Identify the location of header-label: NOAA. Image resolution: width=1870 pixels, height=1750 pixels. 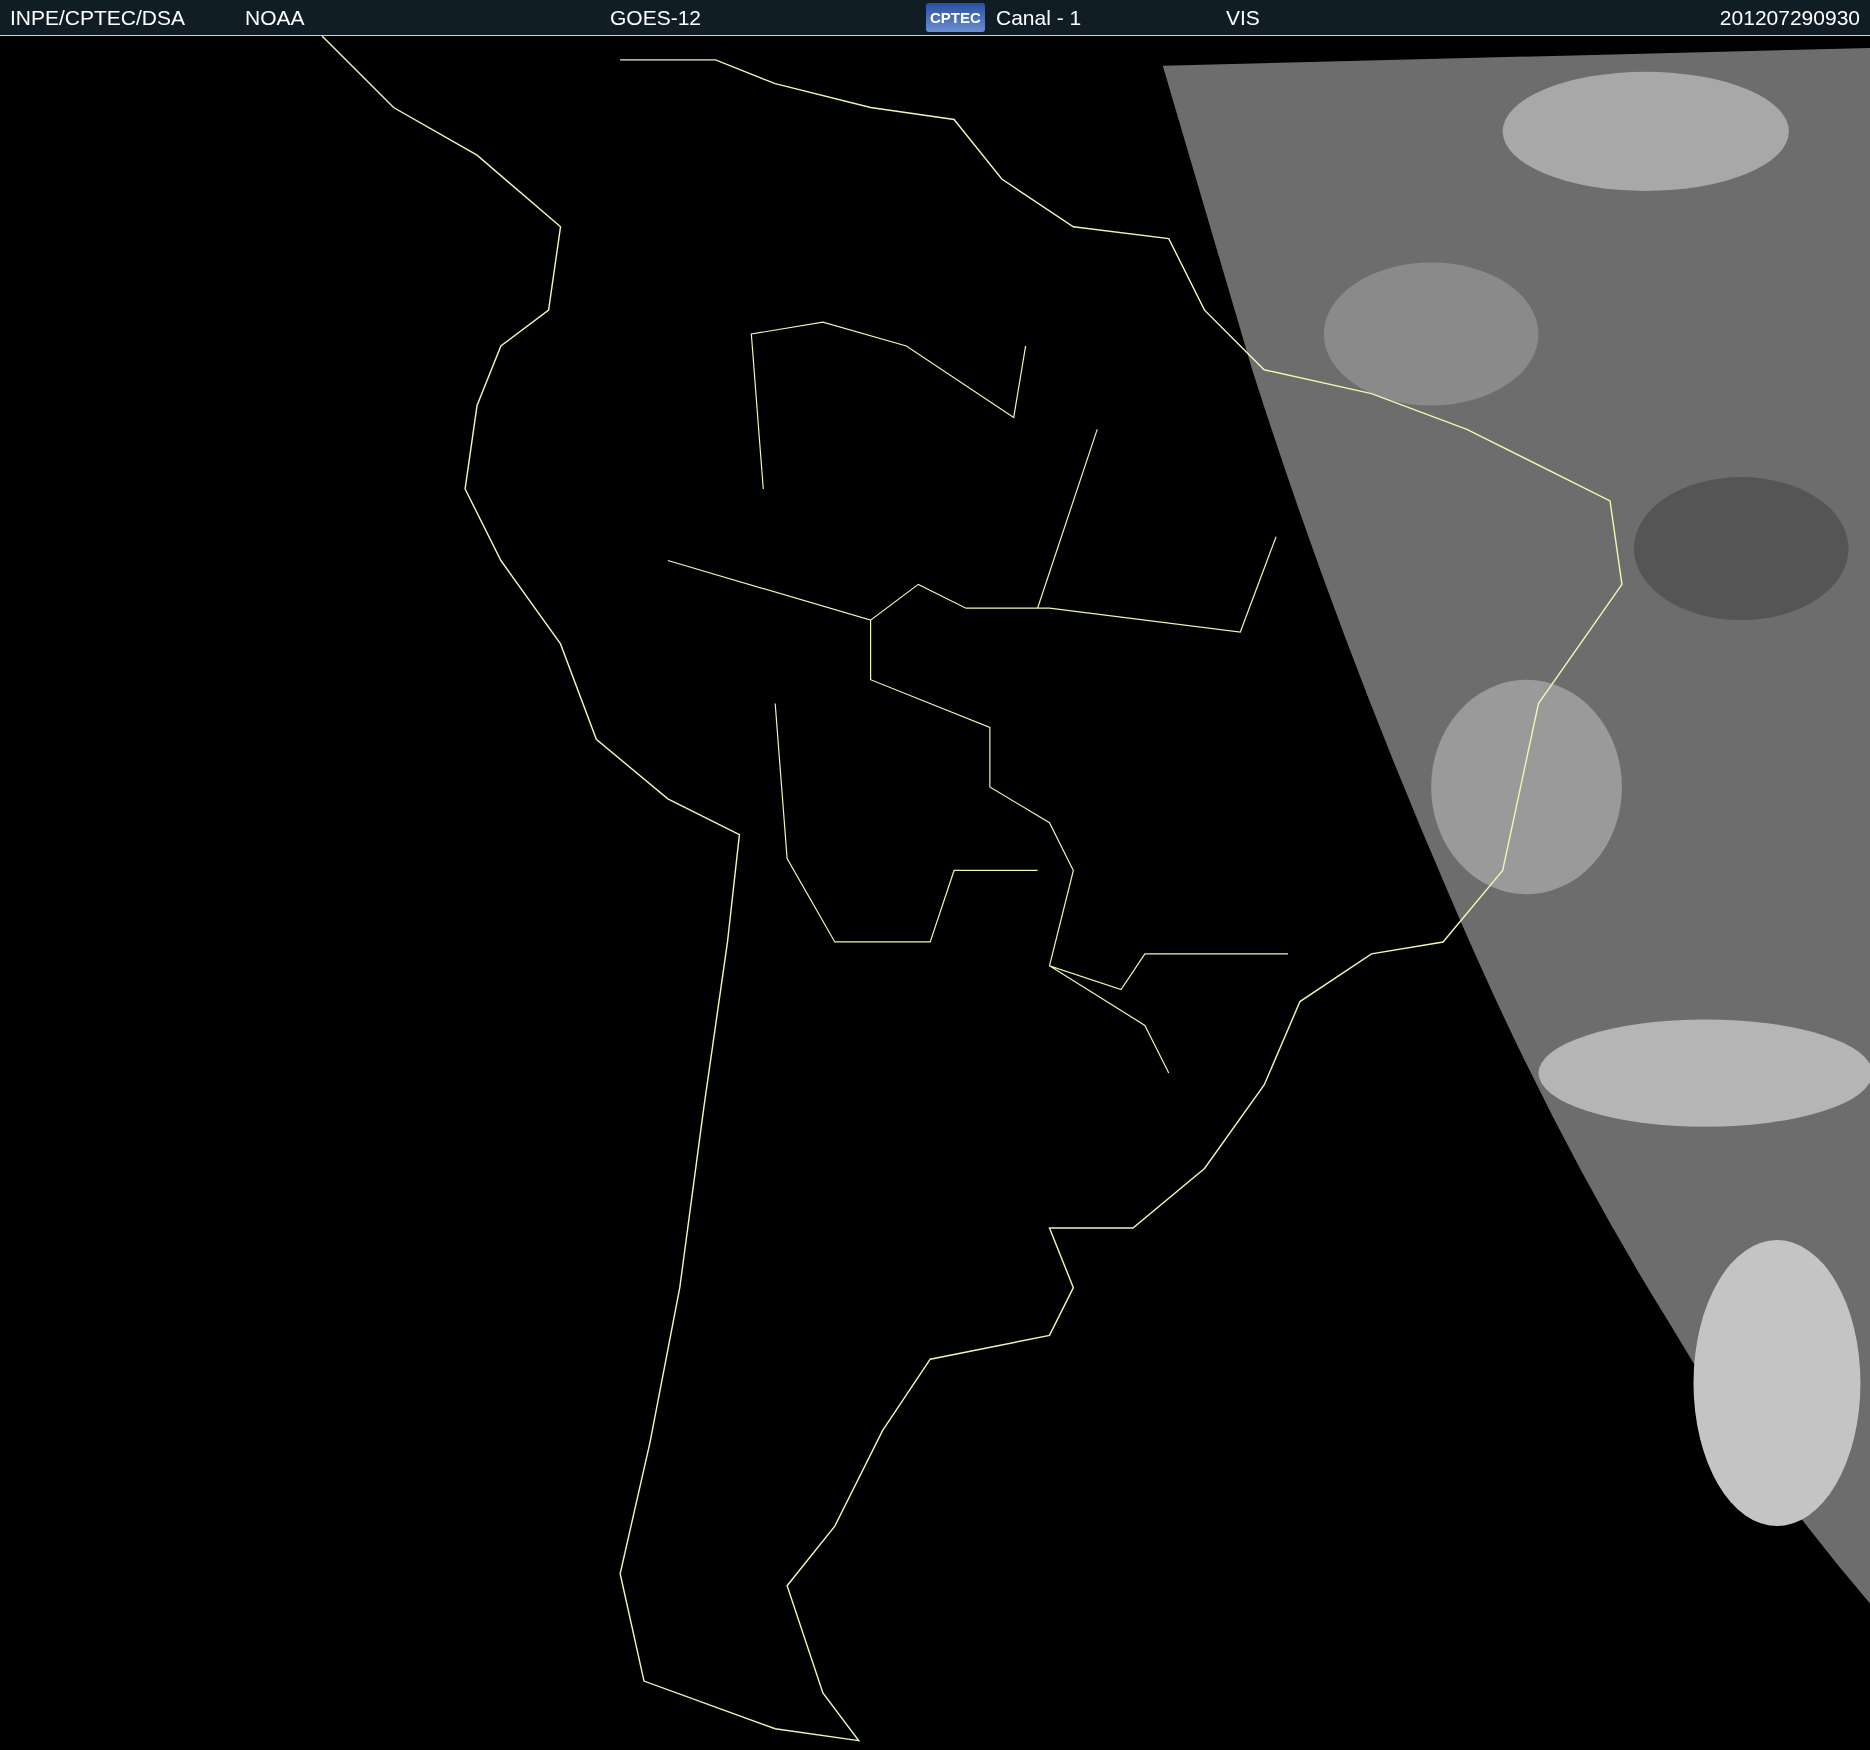
(275, 17).